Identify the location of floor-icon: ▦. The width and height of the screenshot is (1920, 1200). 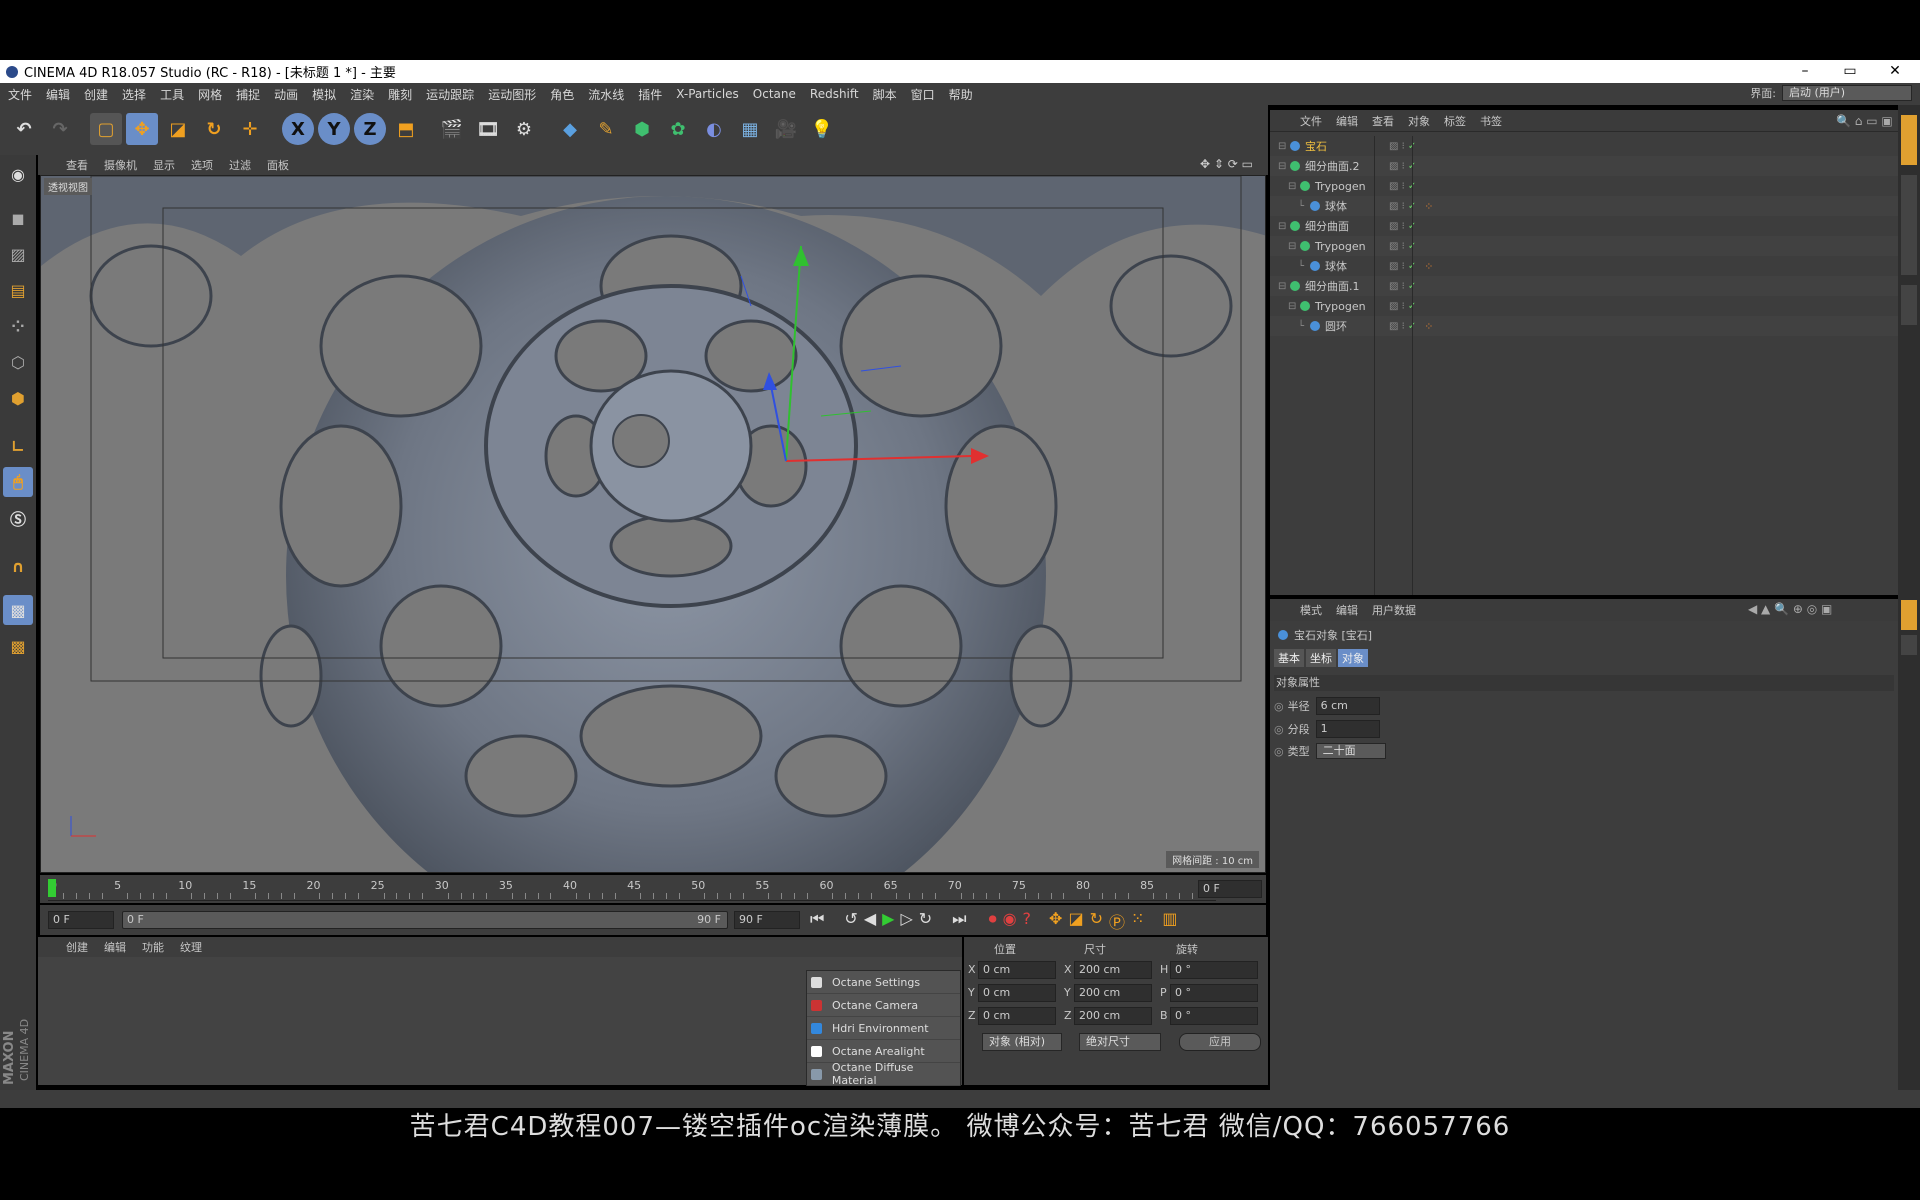
(750, 129).